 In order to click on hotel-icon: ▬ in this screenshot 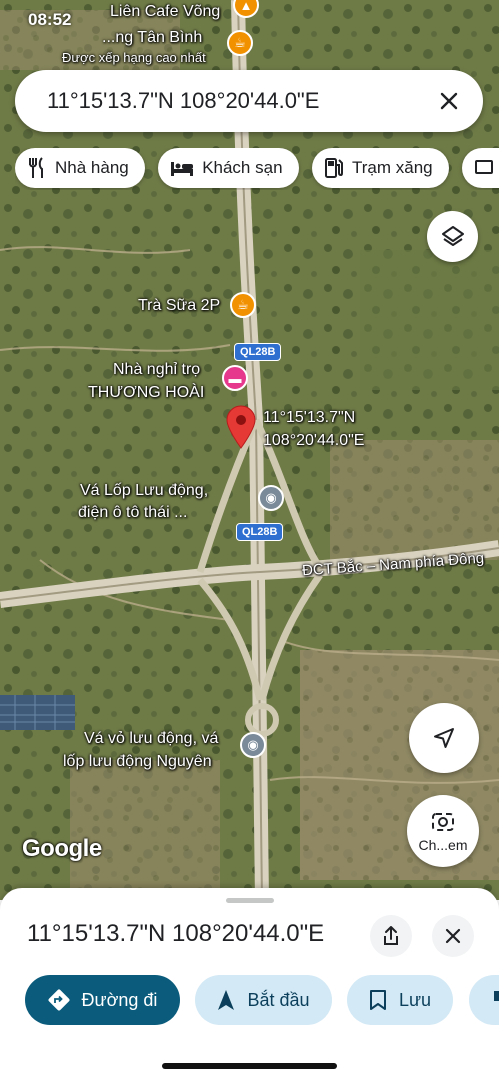, I will do `click(235, 378)`.